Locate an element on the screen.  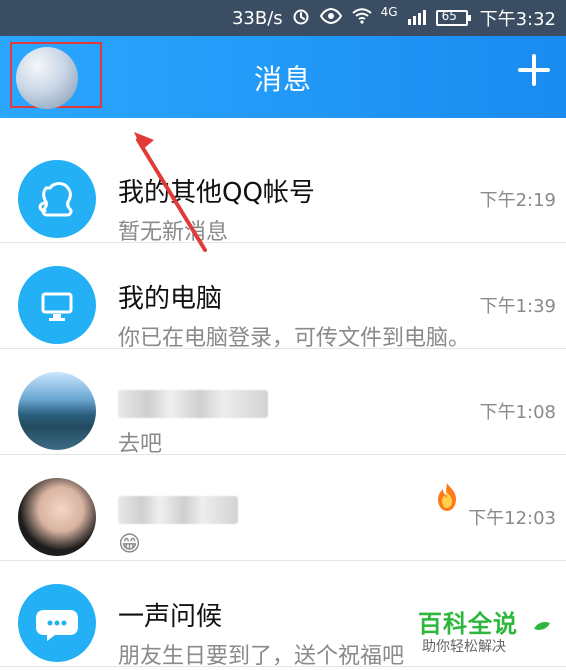
watermark-subtitle: 助你轻松解决 is located at coordinates (464, 647).